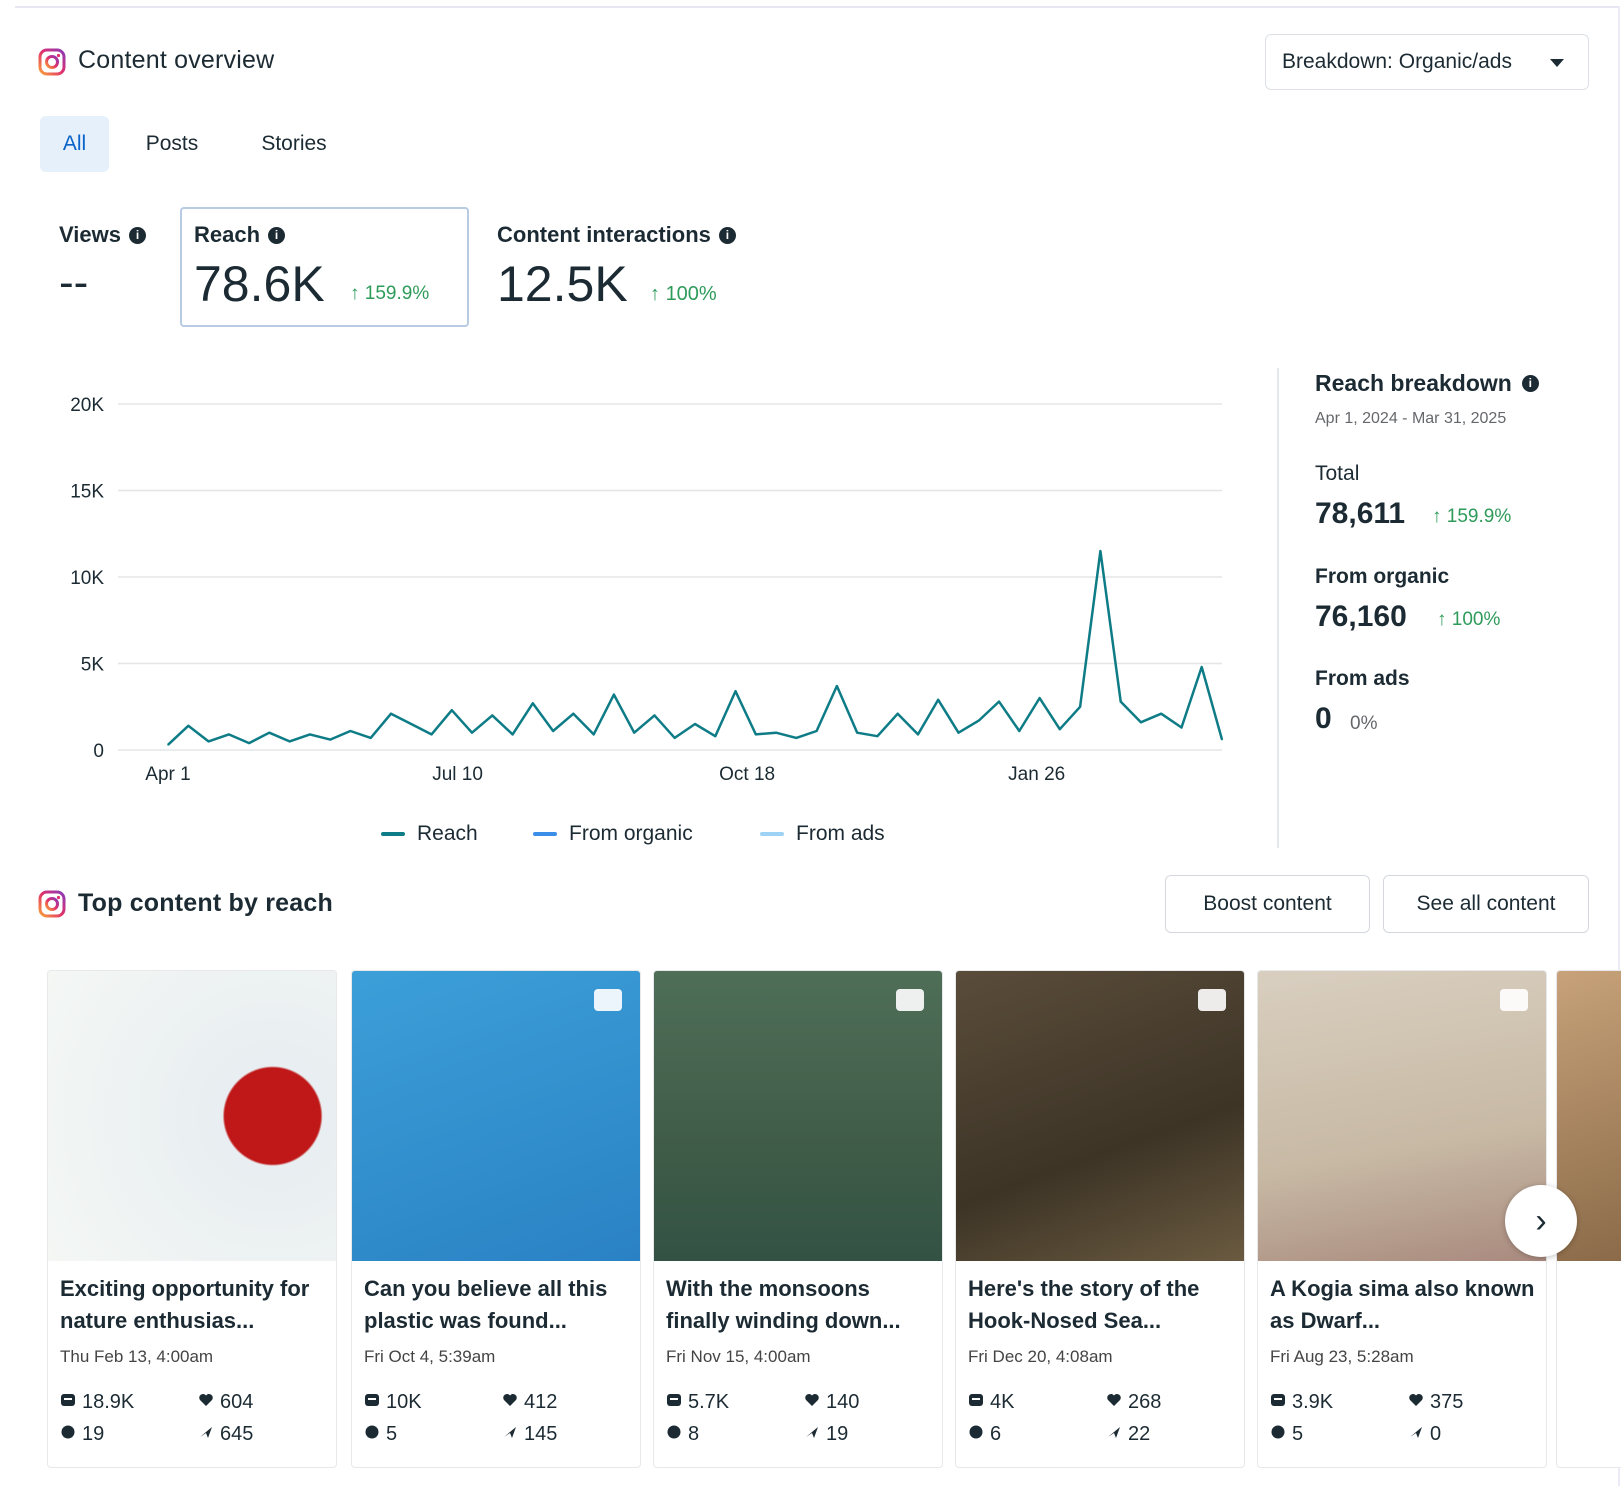 The height and width of the screenshot is (1487, 1621). Describe the element at coordinates (1139, 1434) in the screenshot. I see `shares-count: 22` at that location.